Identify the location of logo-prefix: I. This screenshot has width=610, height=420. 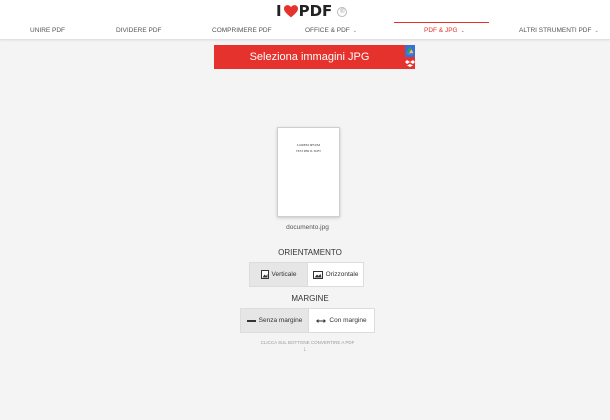
(279, 11).